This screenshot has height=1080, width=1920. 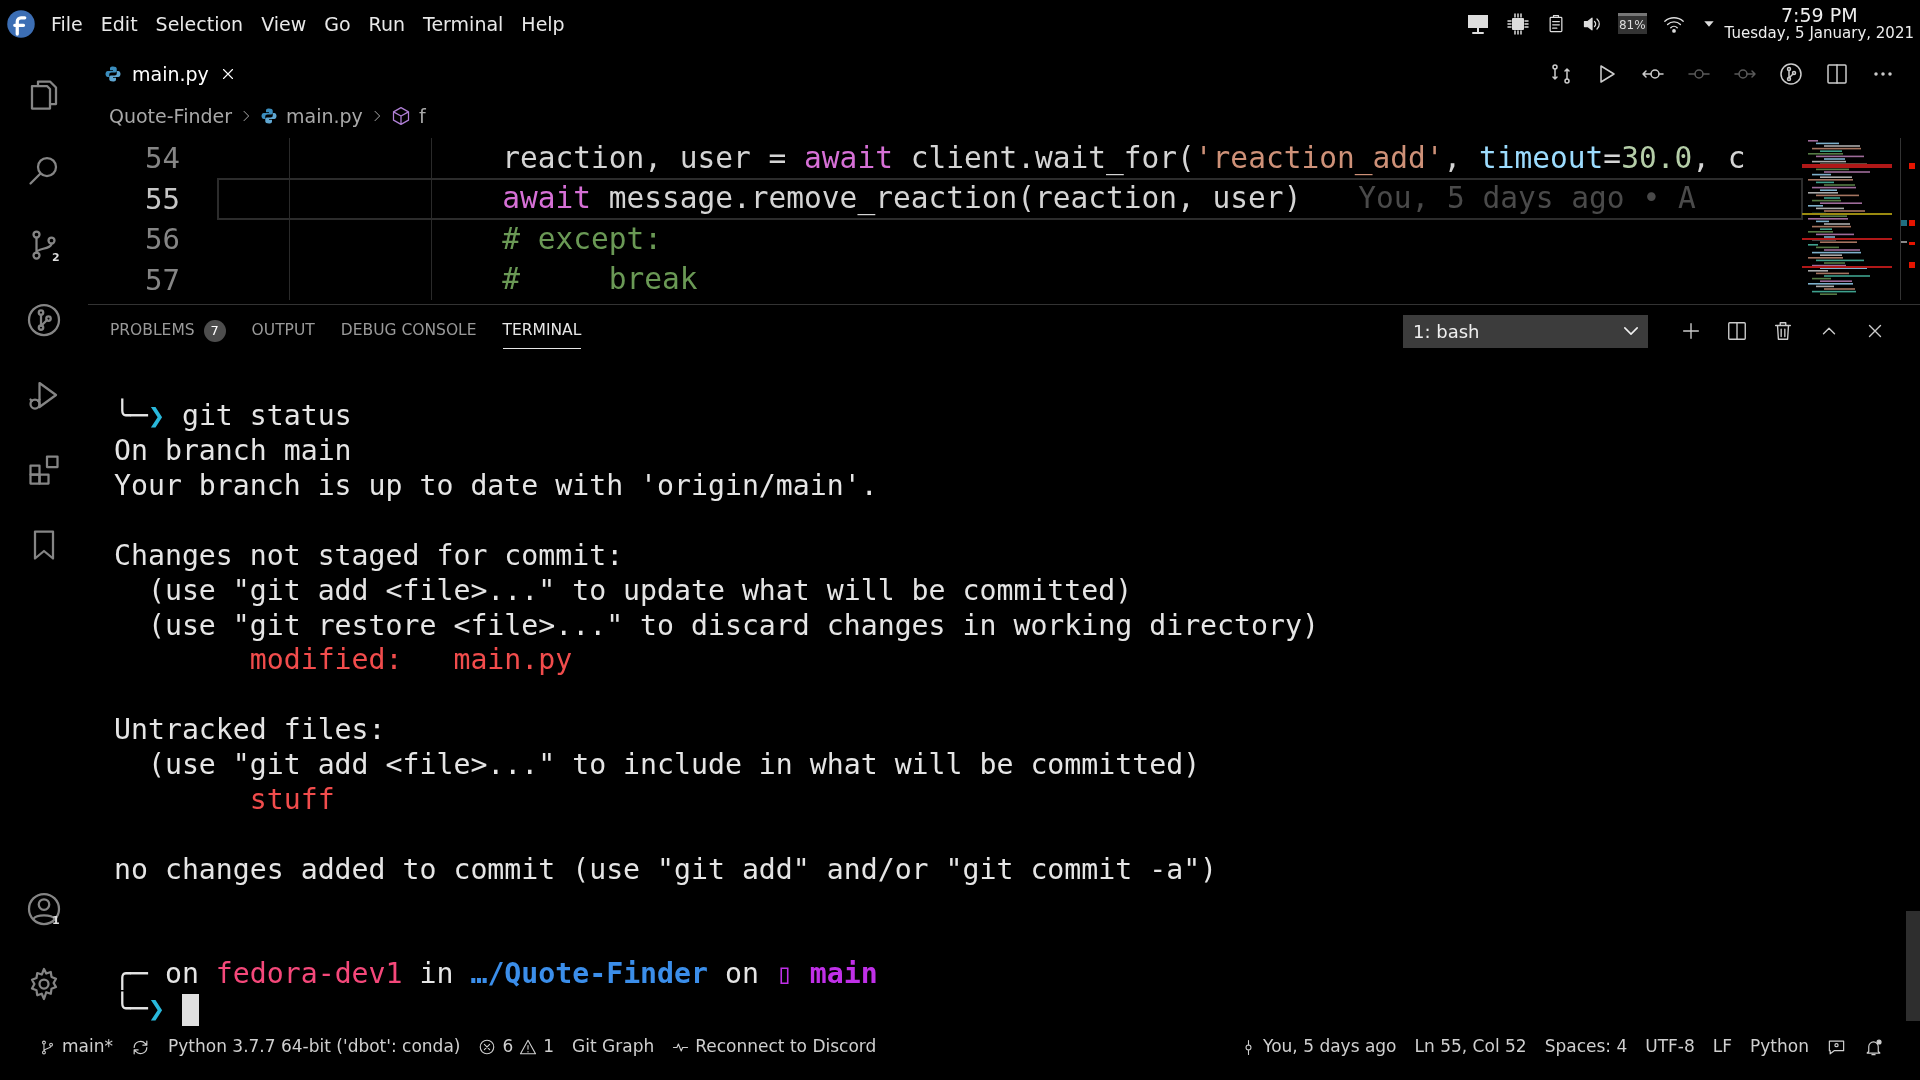 What do you see at coordinates (673, 765) in the screenshot?
I see `terminal-line: (use "git add <file>..." to include in what will be committed)` at bounding box center [673, 765].